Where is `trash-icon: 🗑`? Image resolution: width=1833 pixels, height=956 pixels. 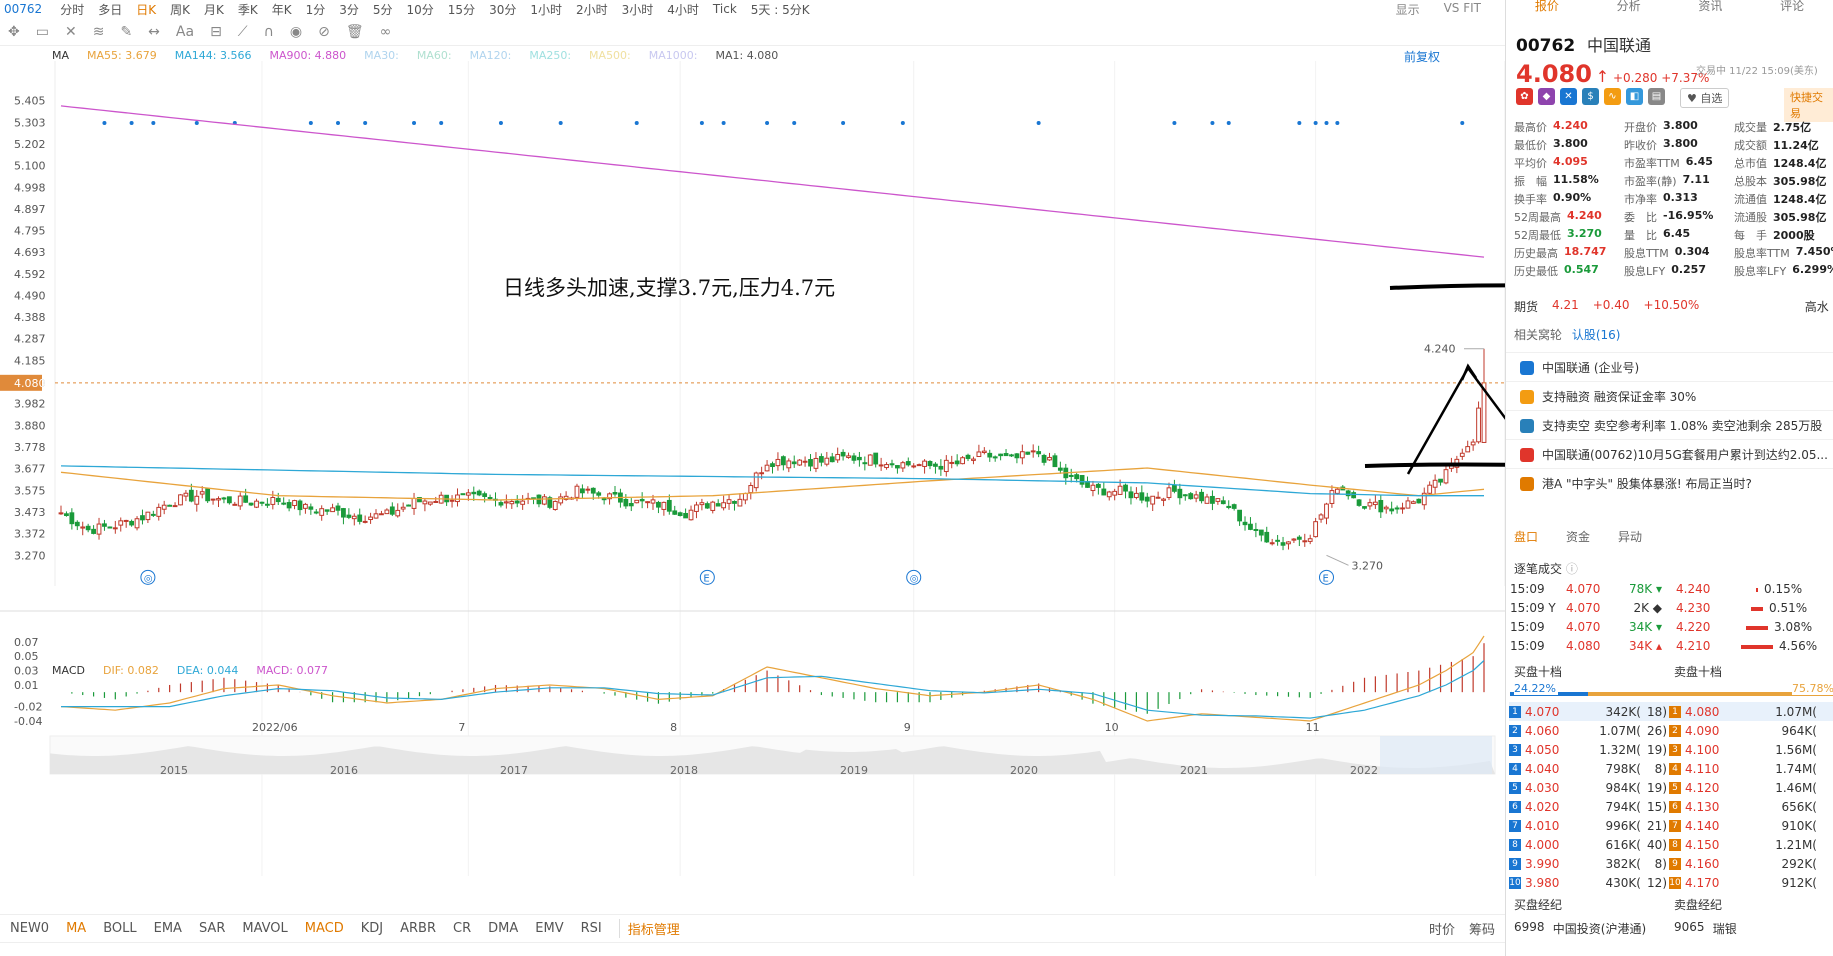 trash-icon: 🗑 is located at coordinates (355, 32).